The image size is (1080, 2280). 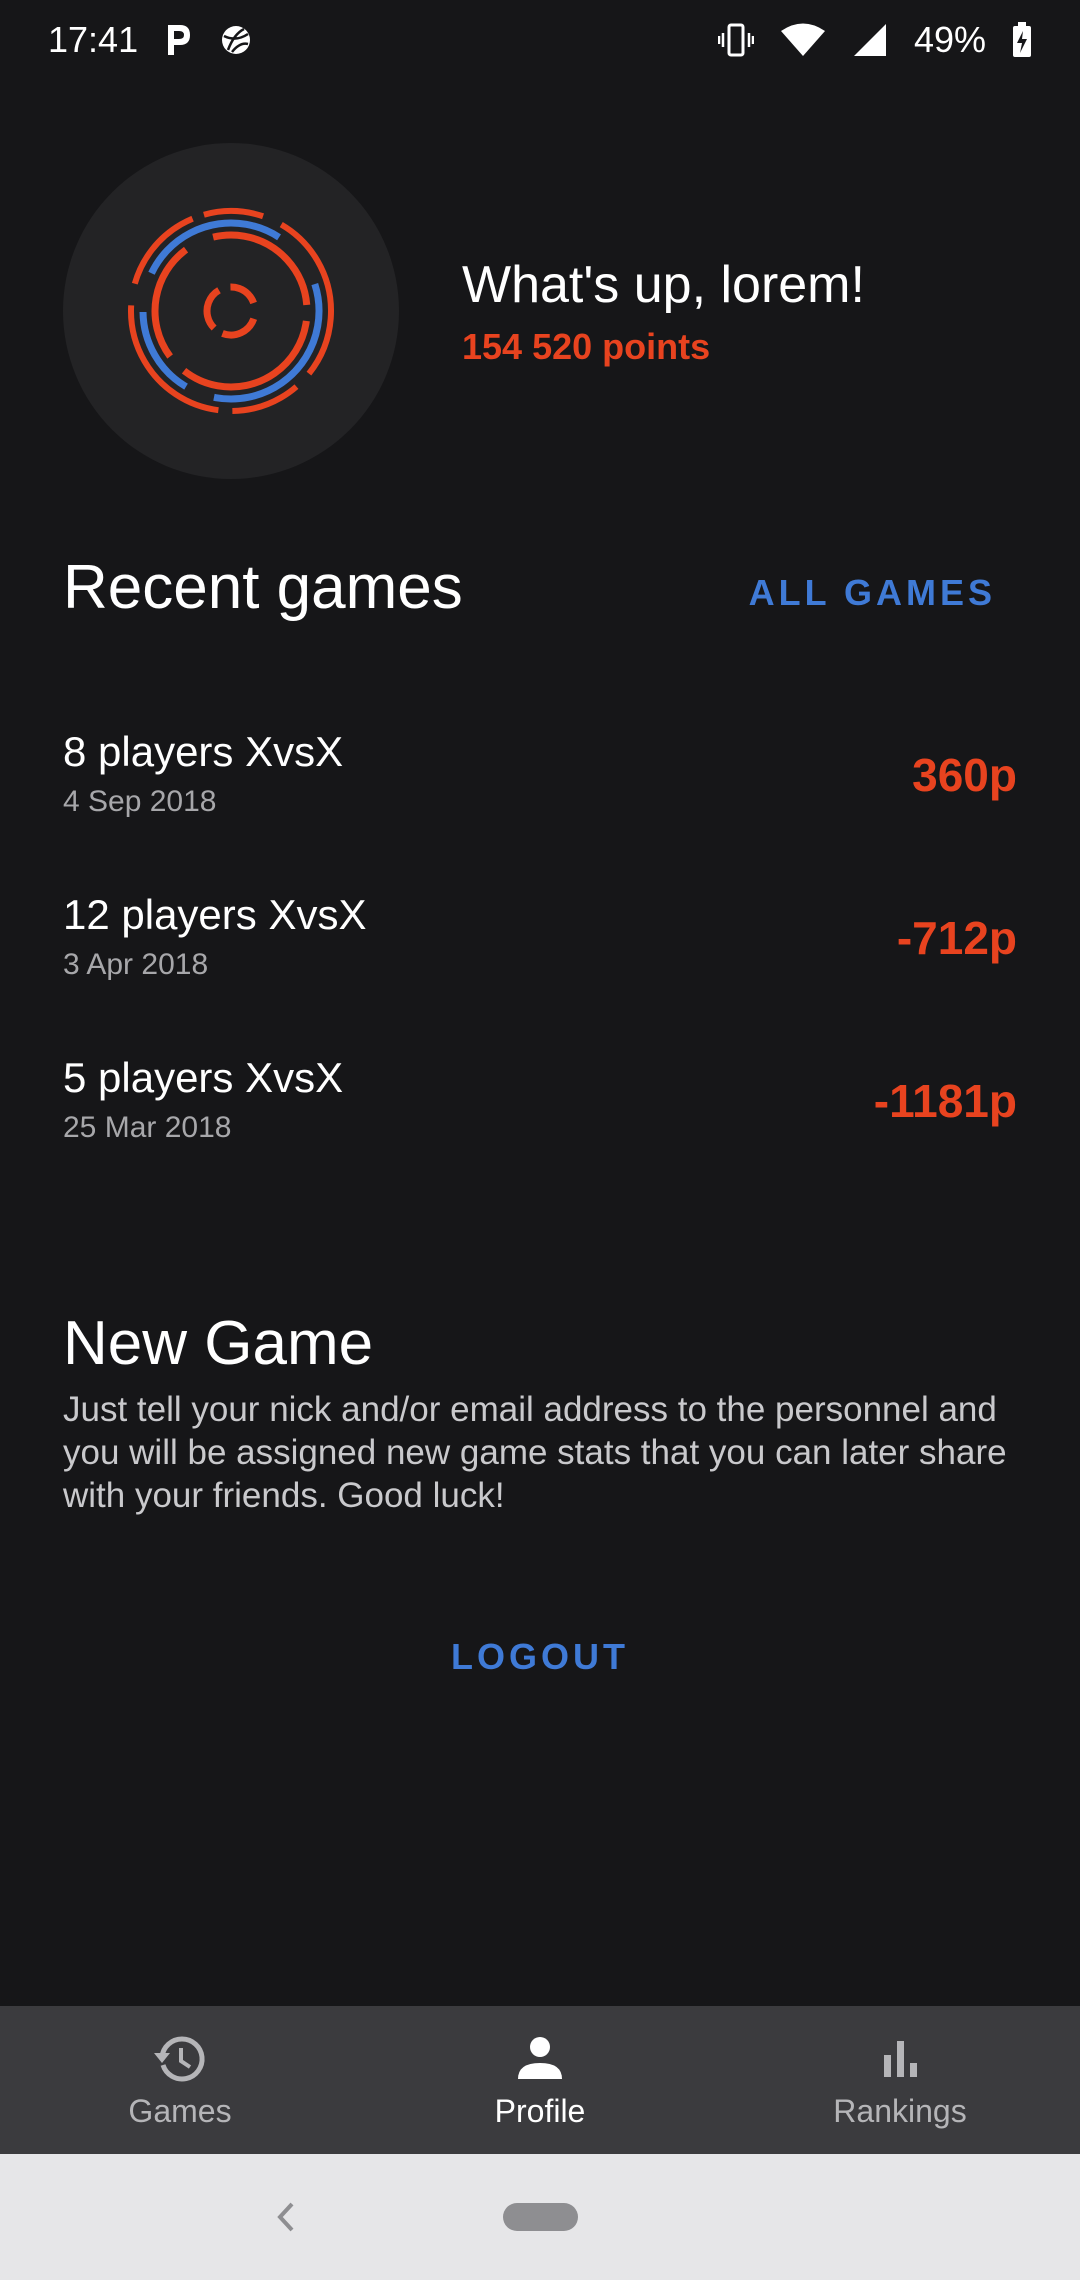 What do you see at coordinates (203, 1077) in the screenshot?
I see `game-title: 5 players XvsX` at bounding box center [203, 1077].